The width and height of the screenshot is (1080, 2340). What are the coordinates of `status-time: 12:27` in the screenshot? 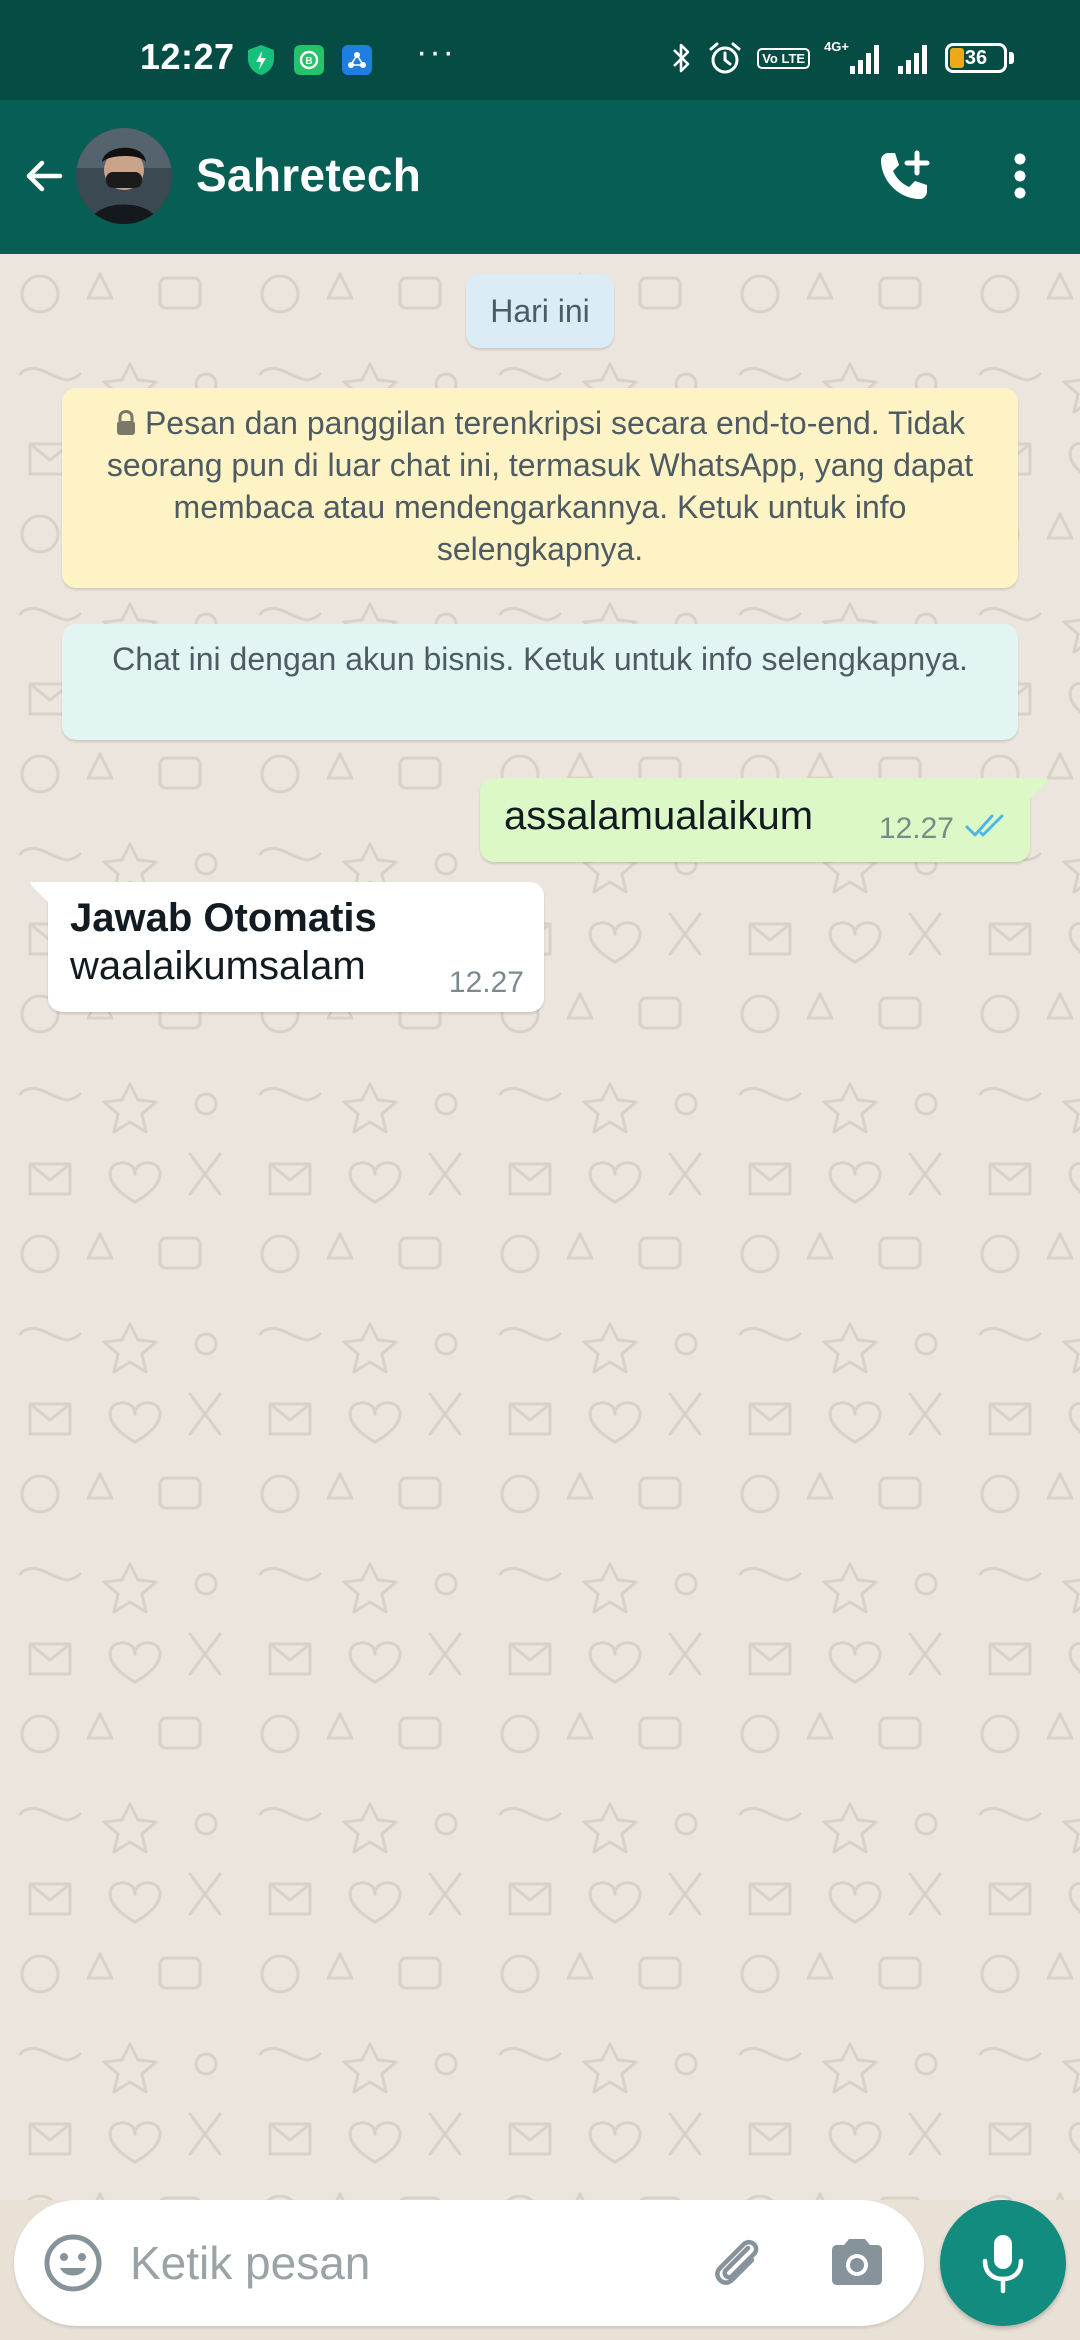 It's located at (187, 56).